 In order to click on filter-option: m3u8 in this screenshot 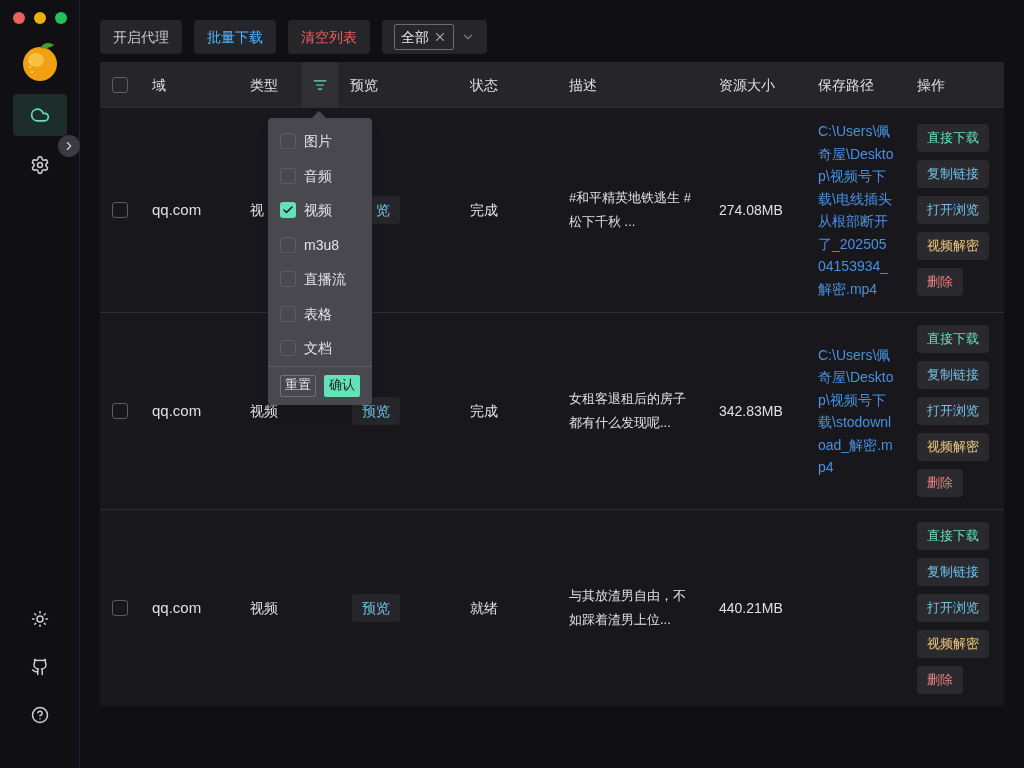, I will do `click(322, 244)`.